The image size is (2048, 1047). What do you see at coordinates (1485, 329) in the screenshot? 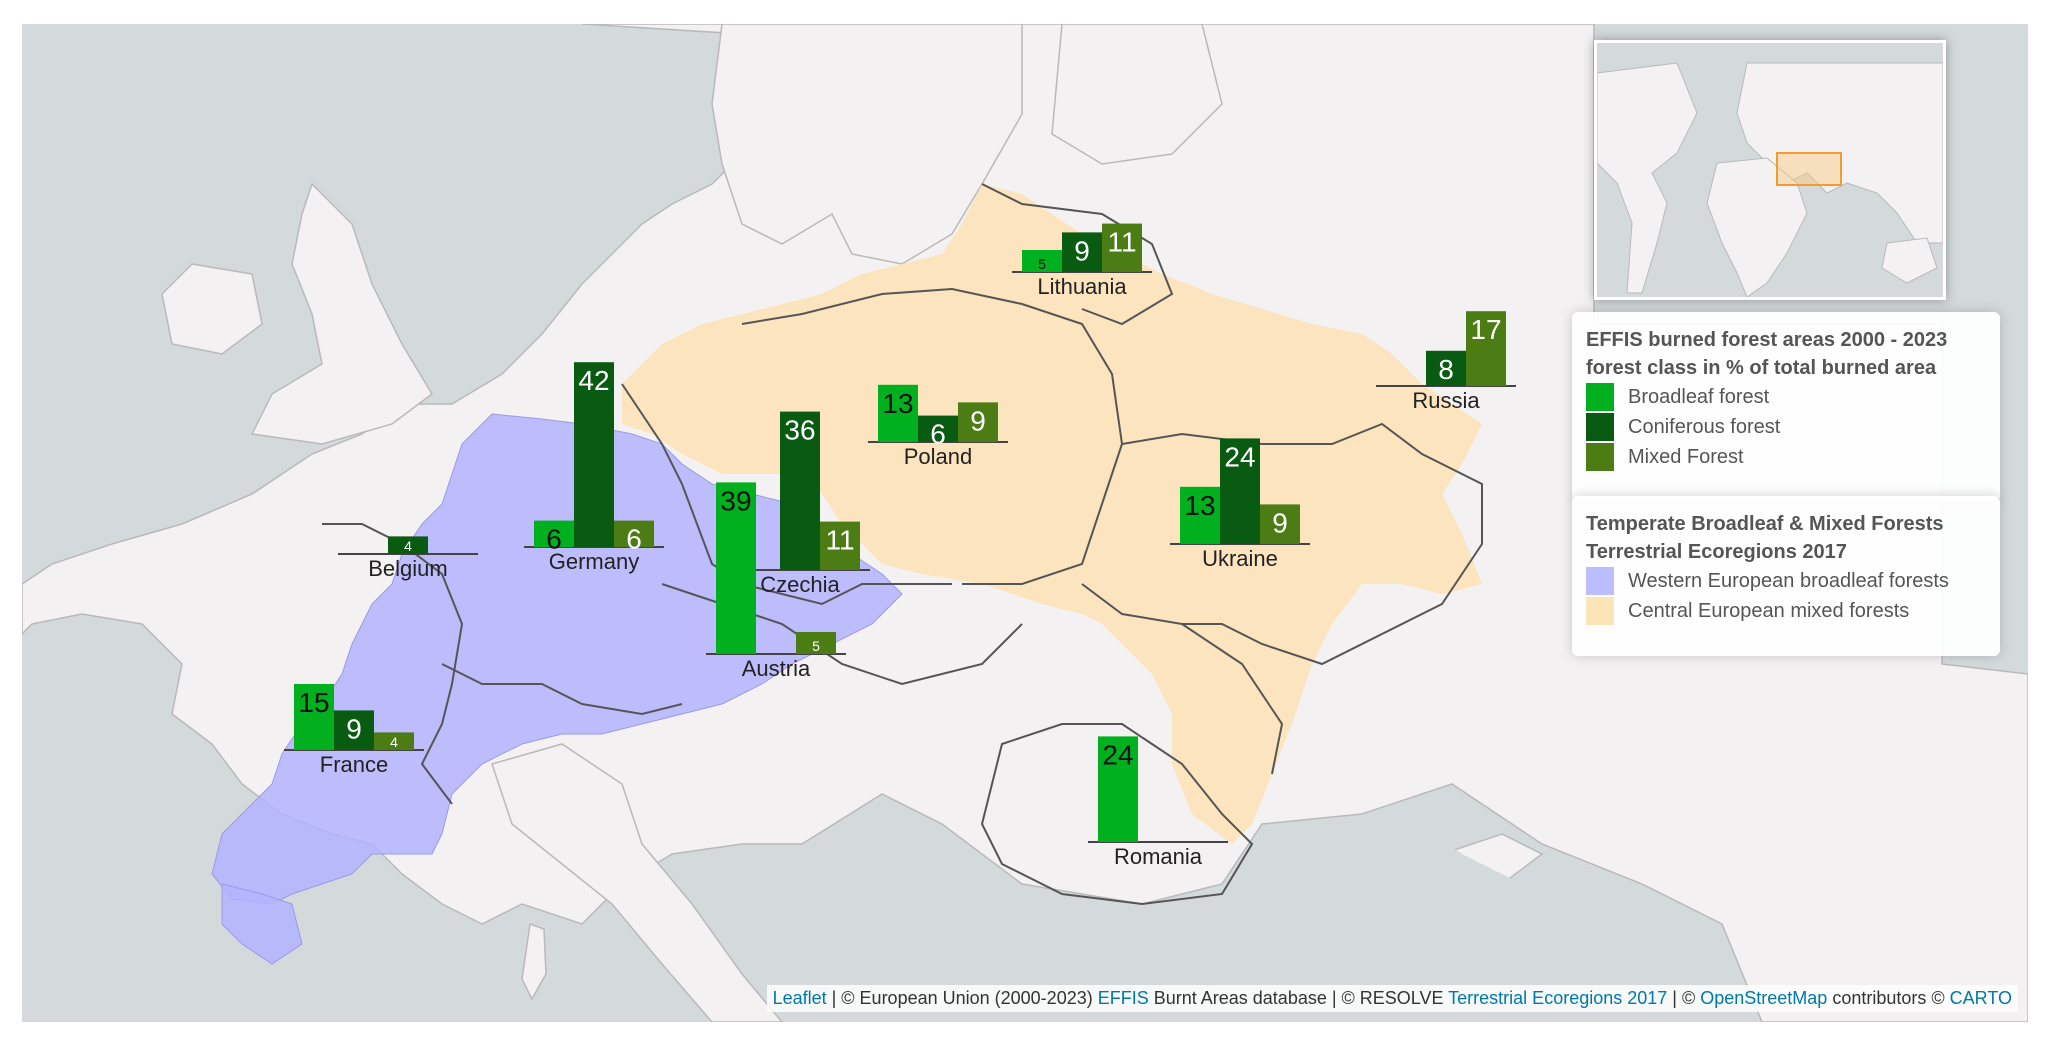
I see `bar-value-label: 17` at bounding box center [1485, 329].